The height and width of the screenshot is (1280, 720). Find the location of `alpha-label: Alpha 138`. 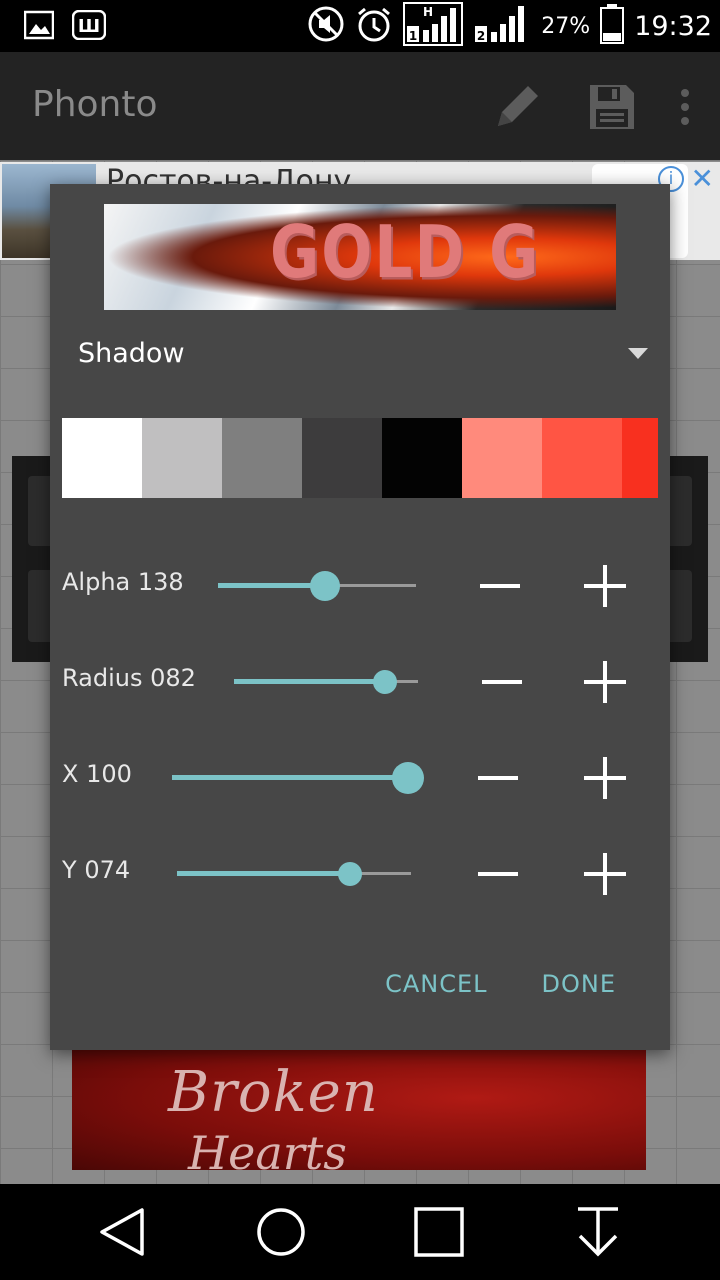

alpha-label: Alpha 138 is located at coordinates (123, 582).